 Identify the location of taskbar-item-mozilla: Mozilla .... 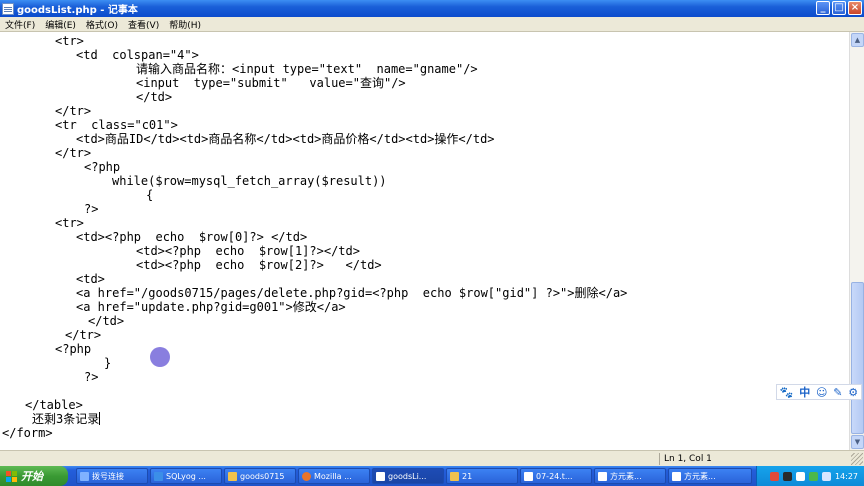
(334, 476).